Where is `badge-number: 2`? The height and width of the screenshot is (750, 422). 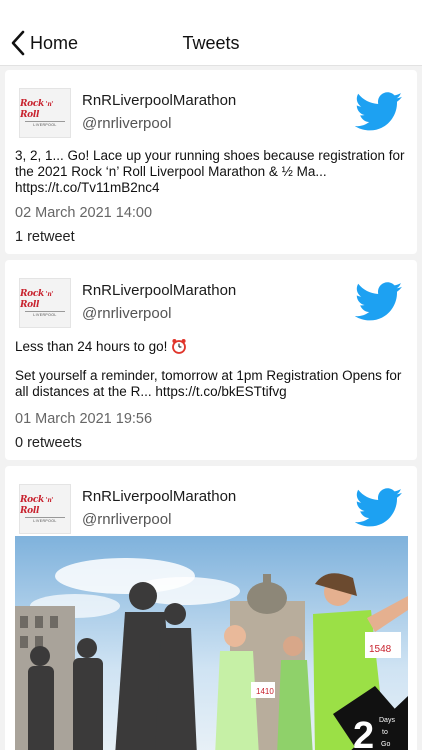 badge-number: 2 is located at coordinates (363, 732).